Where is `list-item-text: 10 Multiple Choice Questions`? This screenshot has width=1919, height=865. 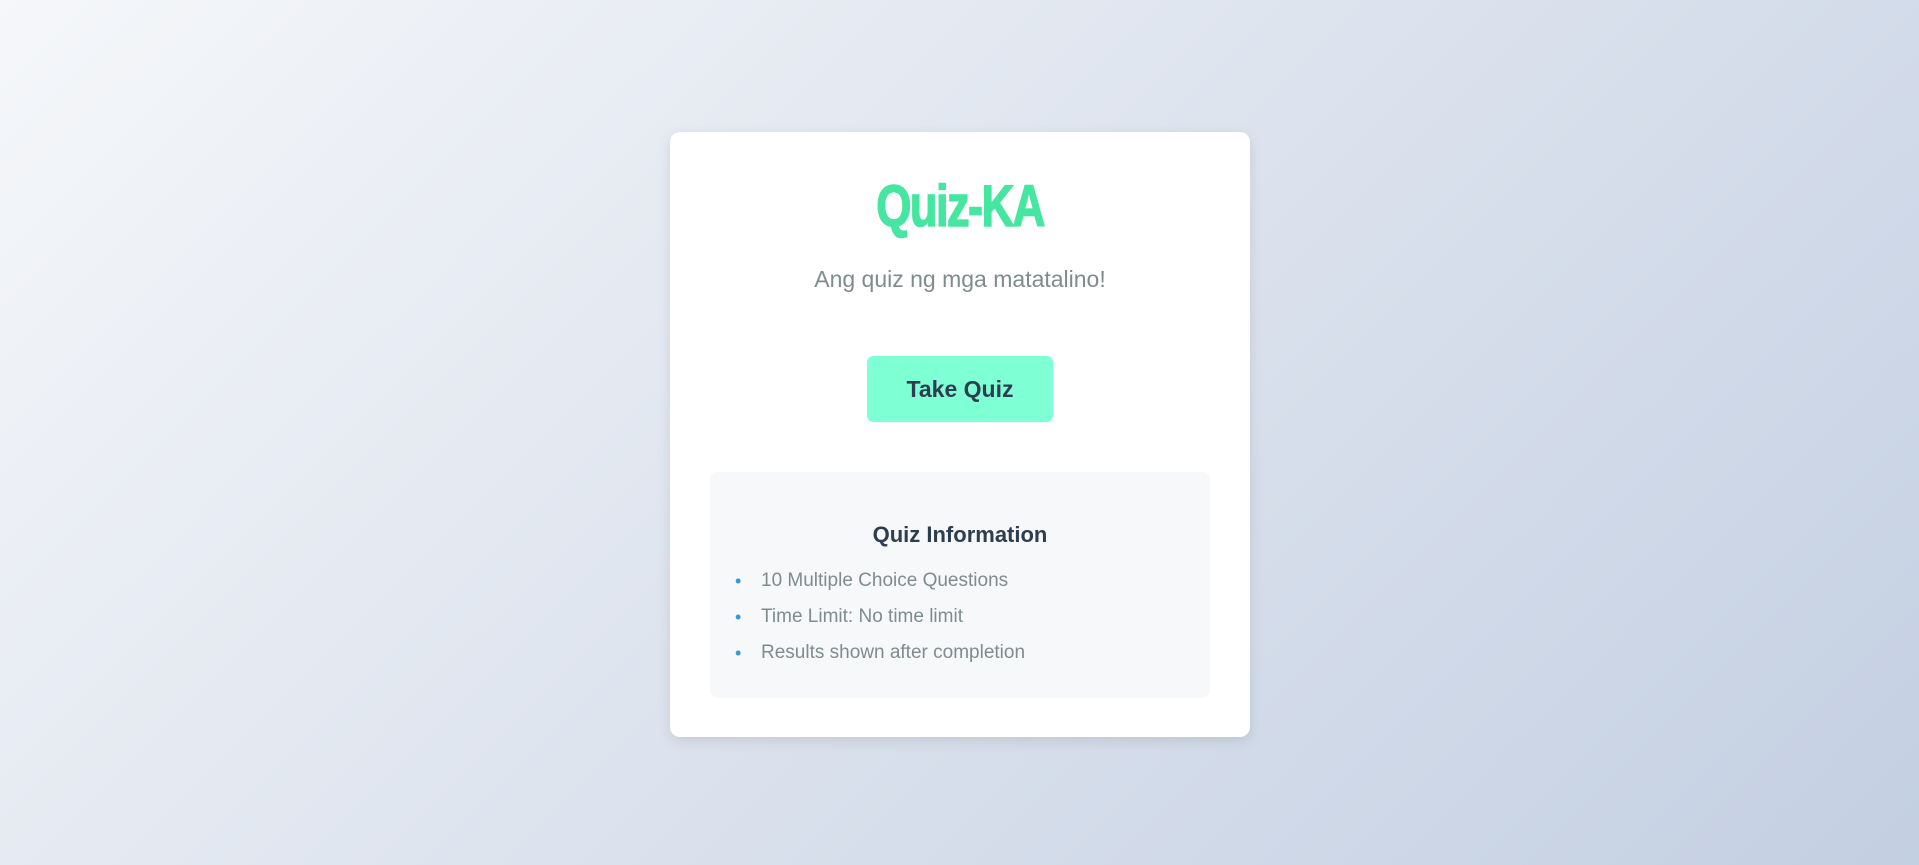
list-item-text: 10 Multiple Choice Questions is located at coordinates (885, 580).